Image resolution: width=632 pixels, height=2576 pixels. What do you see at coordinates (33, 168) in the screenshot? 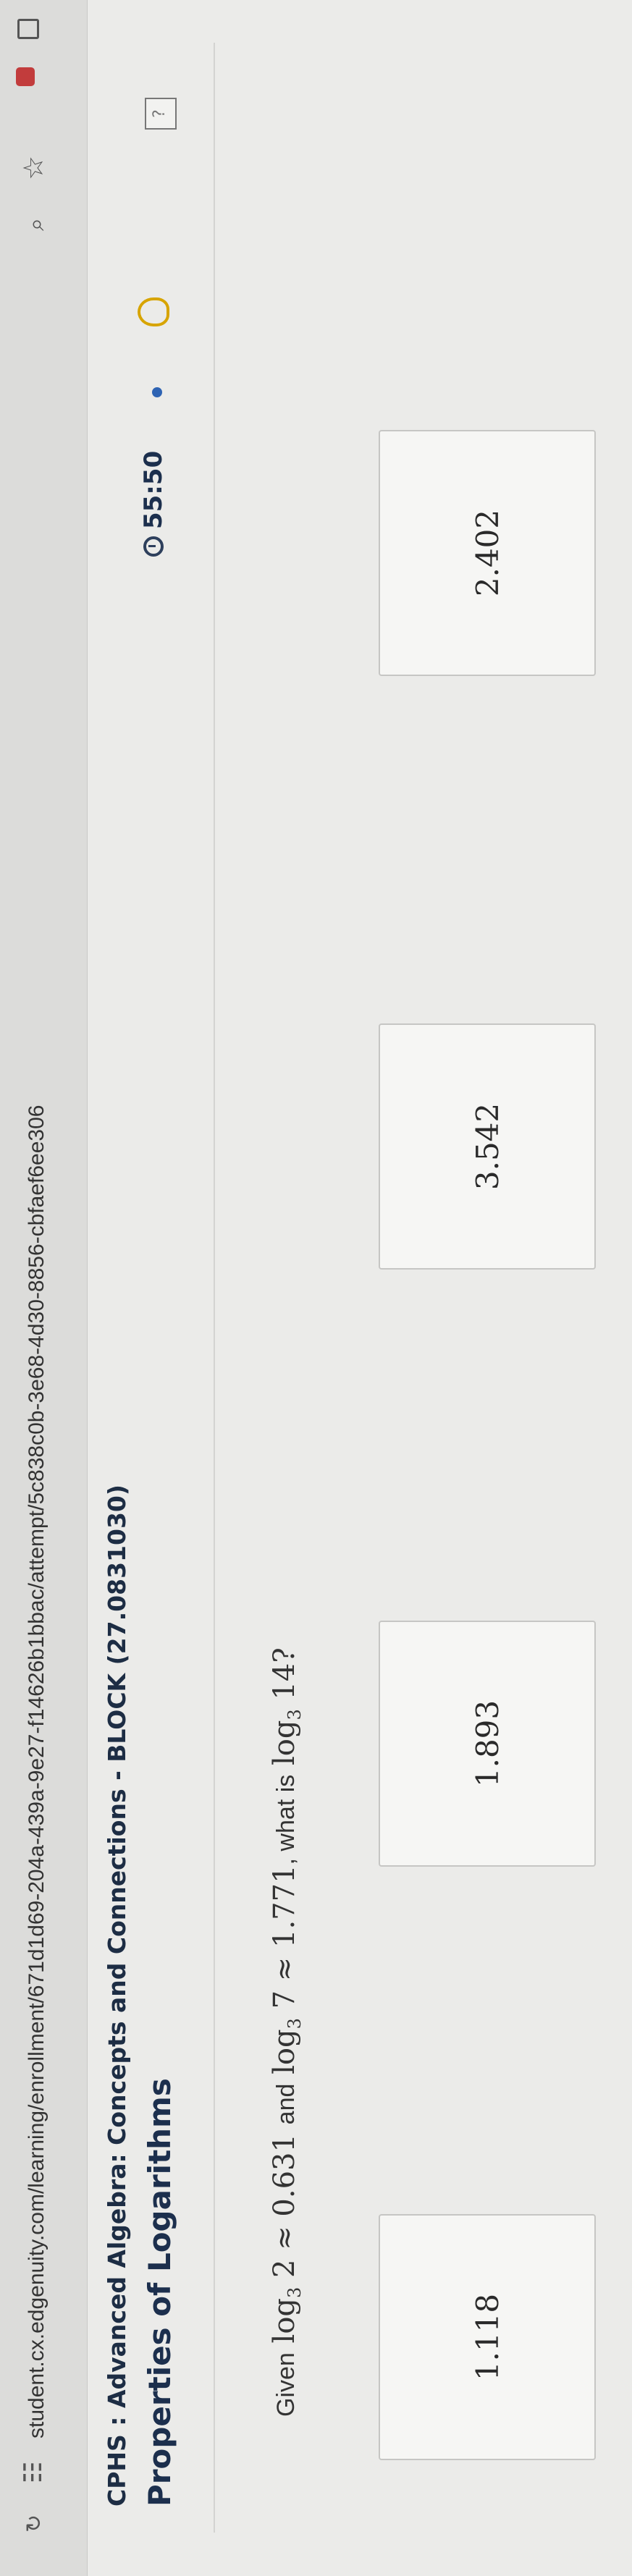
I see `bookmark-star-icon: ☆` at bounding box center [33, 168].